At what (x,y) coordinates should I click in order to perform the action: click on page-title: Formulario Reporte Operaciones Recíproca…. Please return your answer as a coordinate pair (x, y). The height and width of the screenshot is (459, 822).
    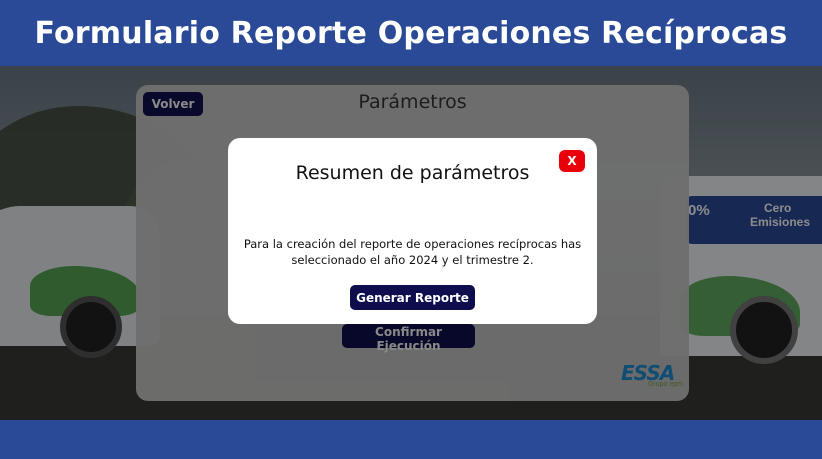
    Looking at the image, I should click on (411, 33).